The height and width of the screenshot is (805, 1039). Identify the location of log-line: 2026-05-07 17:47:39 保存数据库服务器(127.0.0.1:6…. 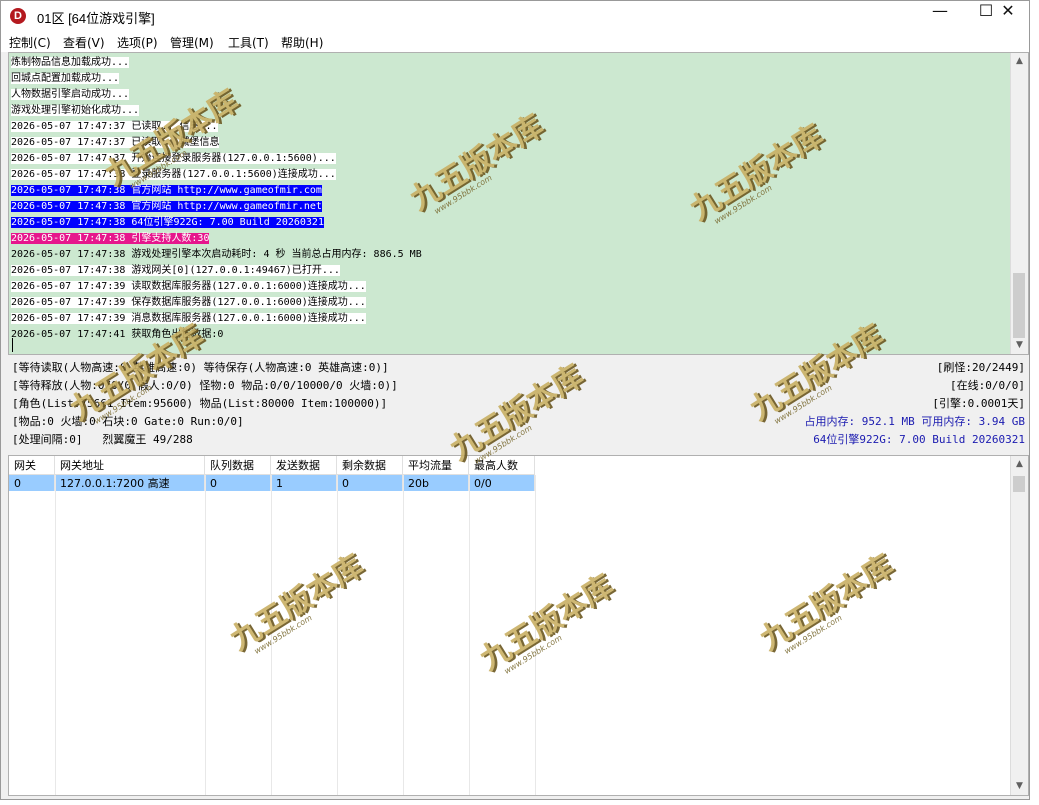
(511, 301).